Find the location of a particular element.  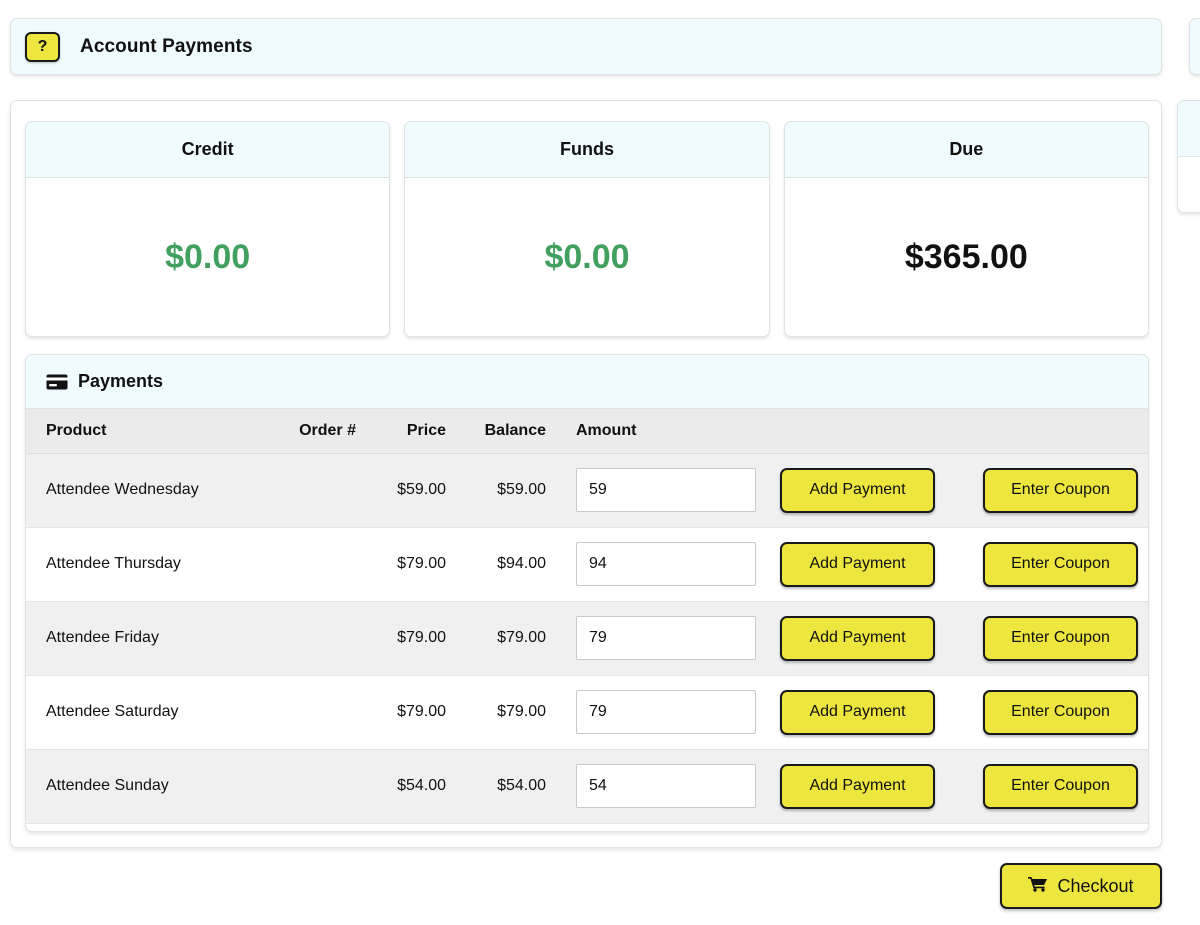

offscreen-panel-top-right is located at coordinates (1194, 46).